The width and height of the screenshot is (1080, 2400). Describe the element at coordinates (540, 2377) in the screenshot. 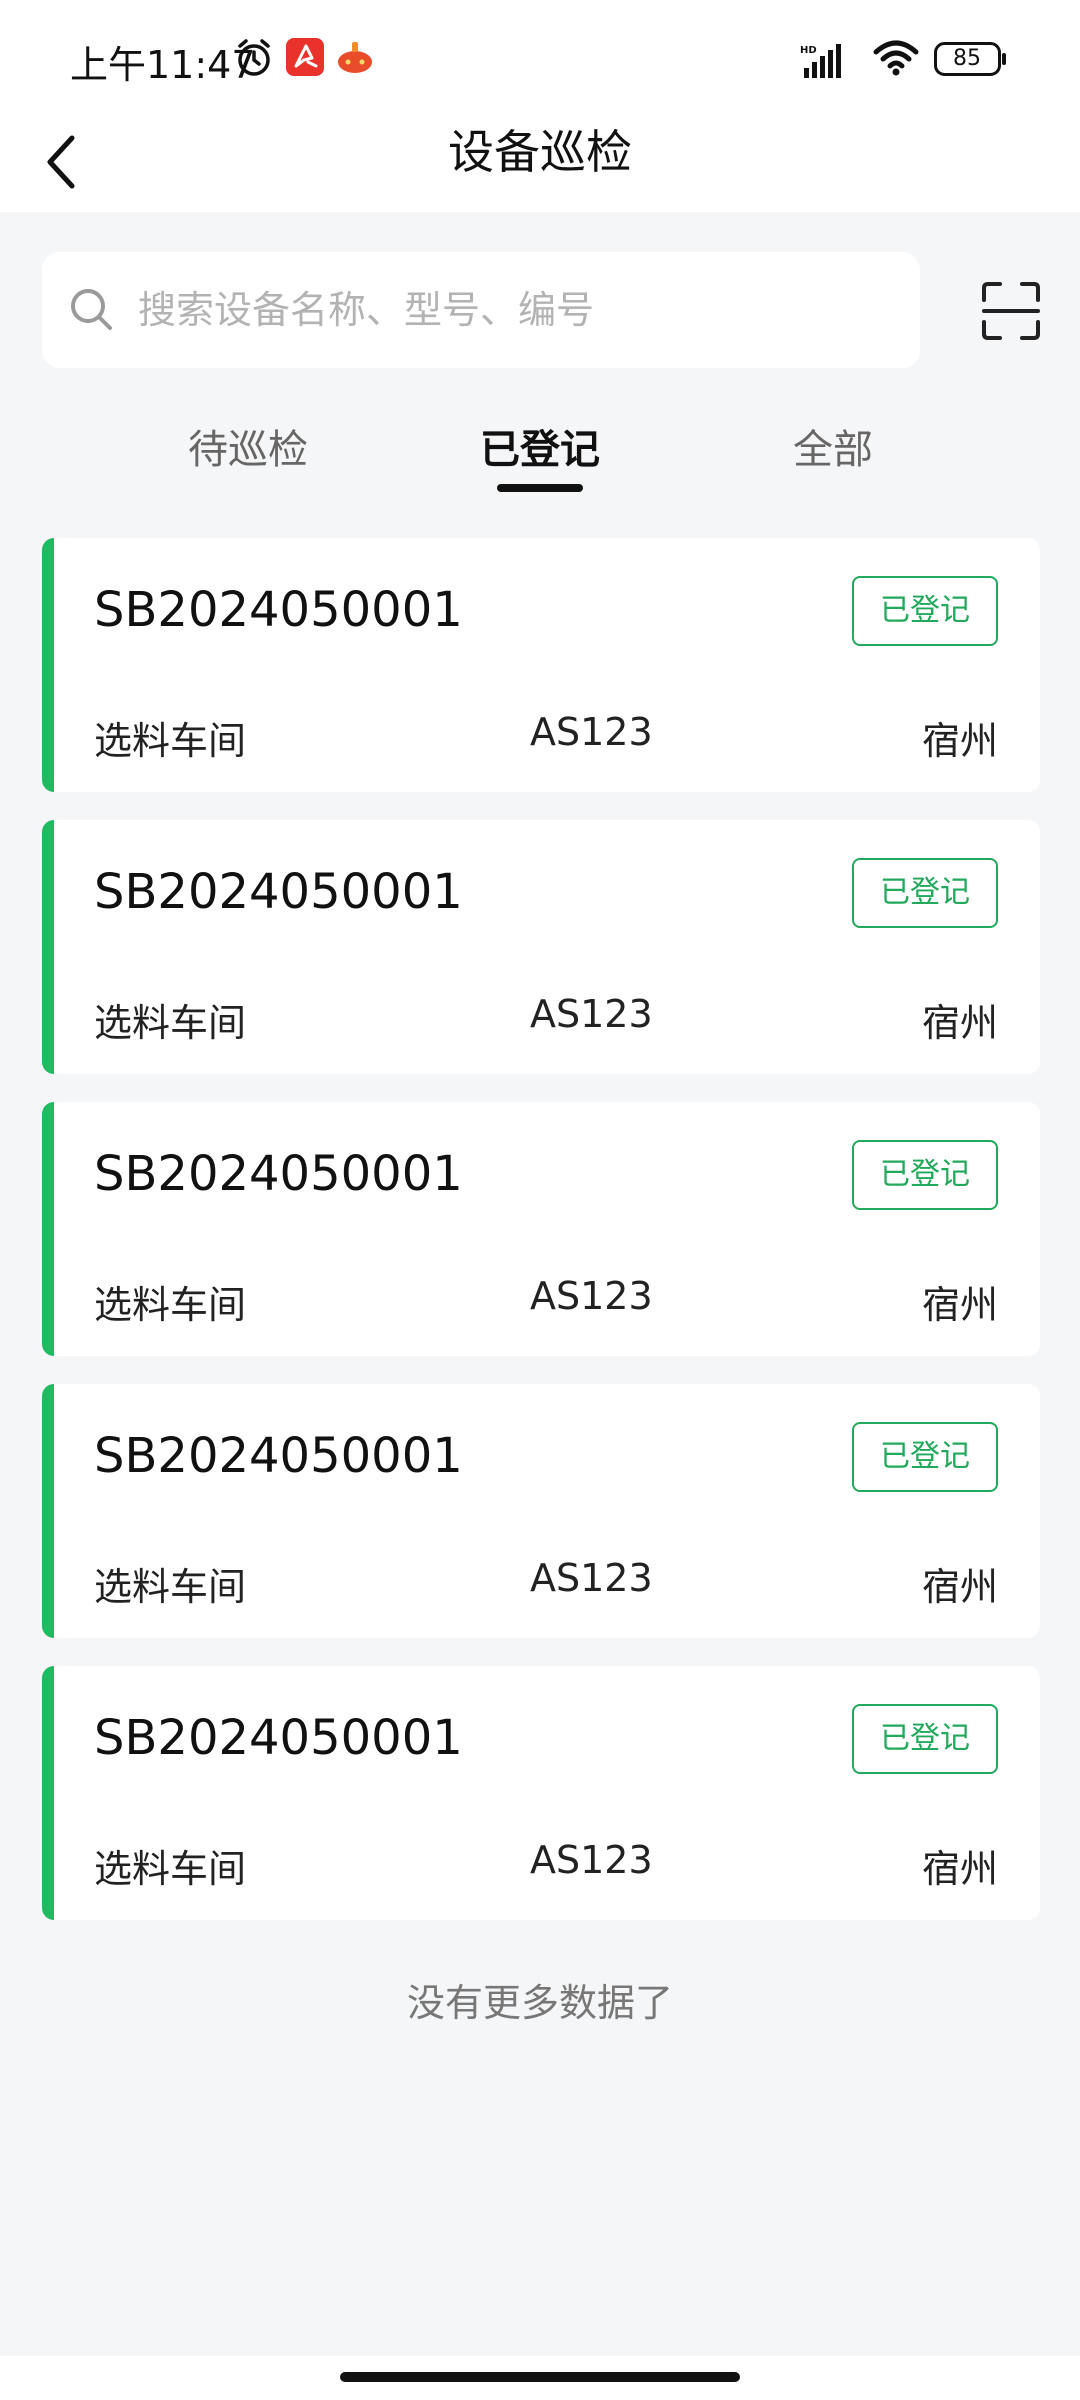

I see `home-indicator` at that location.